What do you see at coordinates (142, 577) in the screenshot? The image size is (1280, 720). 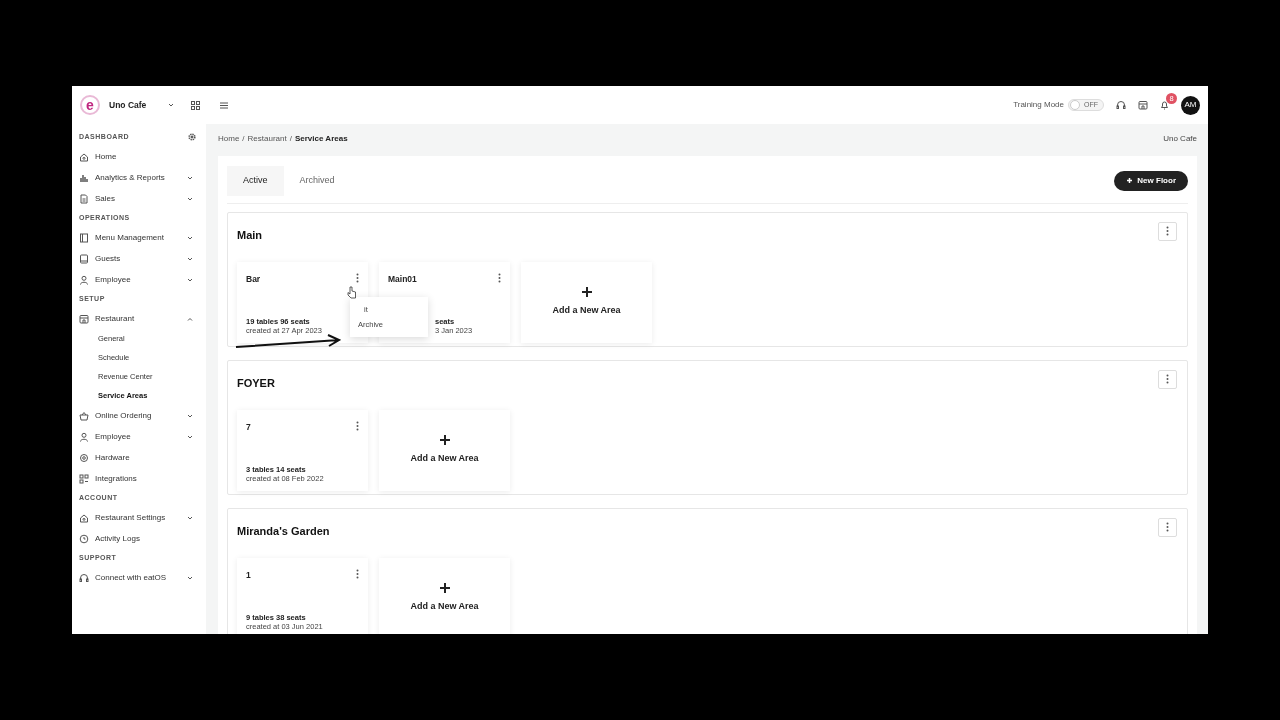 I see `sidebar-item: Connect with eatOS` at bounding box center [142, 577].